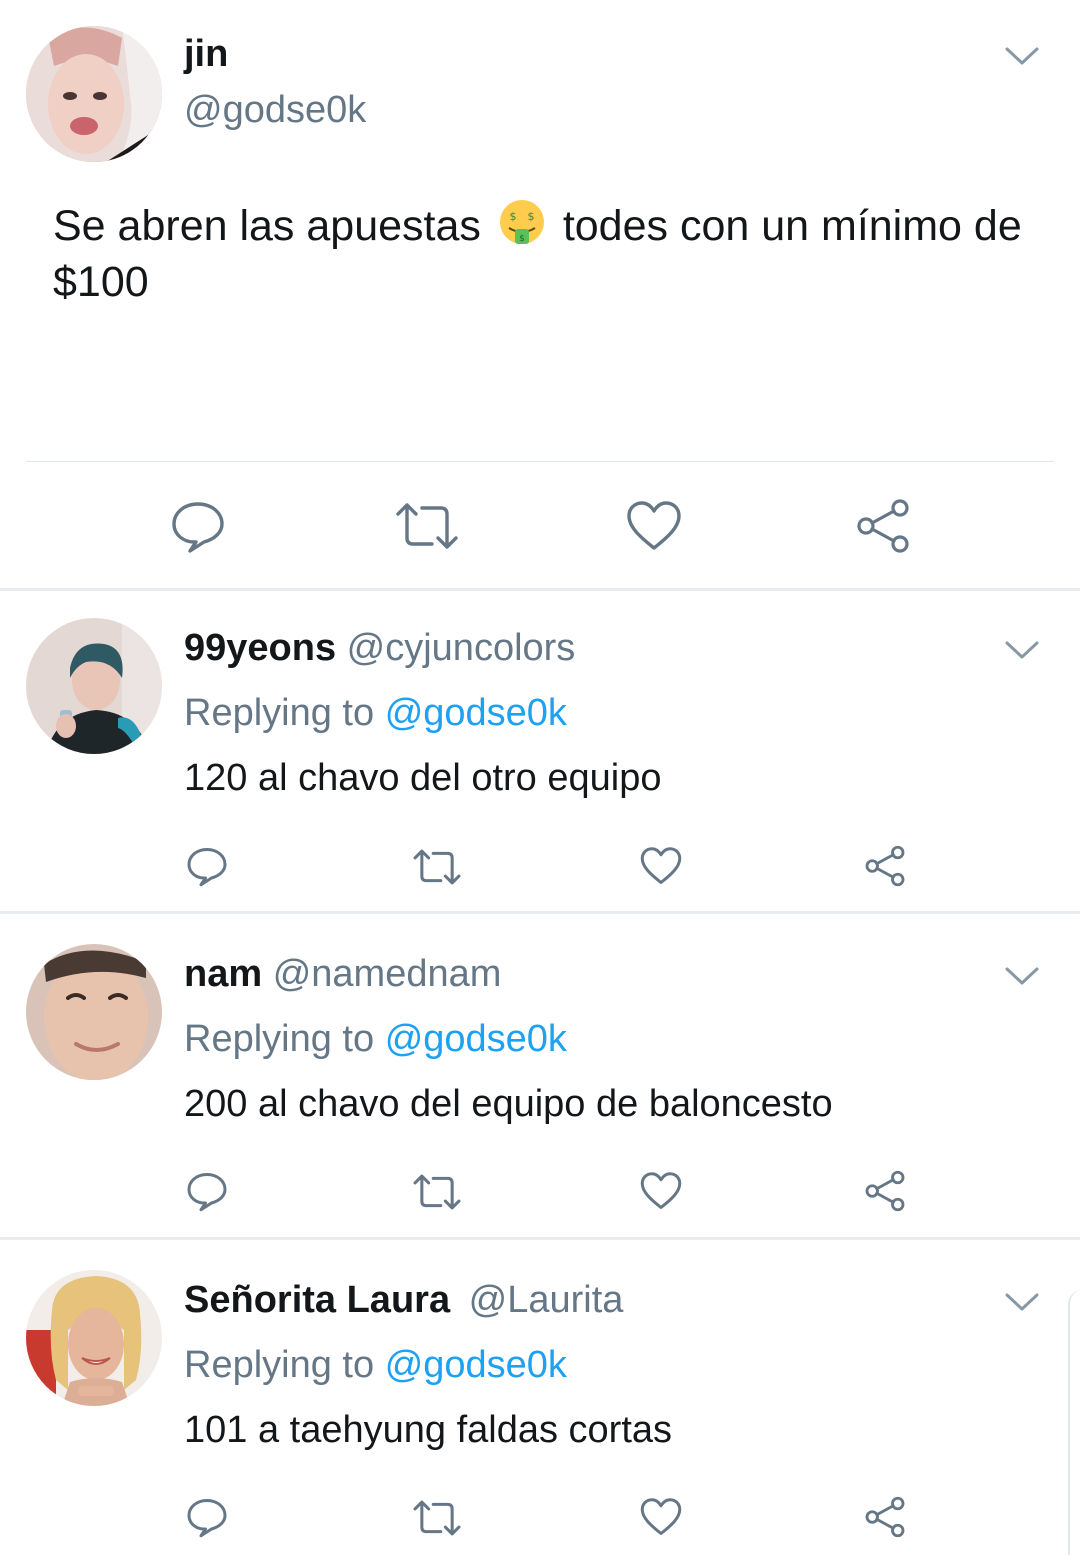 Image resolution: width=1080 pixels, height=1555 pixels. I want to click on main-tweet-text-part-1: Se abren las apuestas, so click(267, 226).